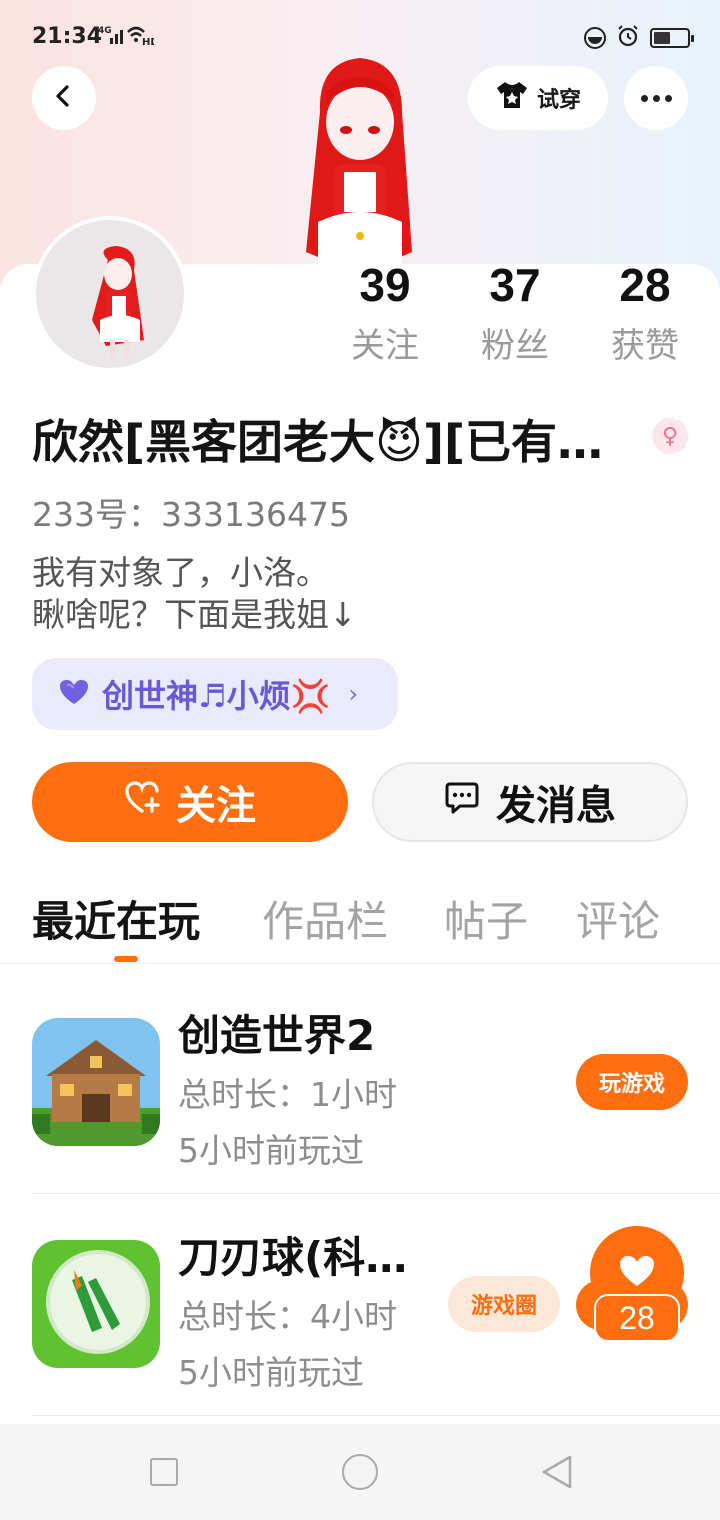  I want to click on game-list-item: 创造世界2 总时长：1小时 5小时前玩过 玩游戏, so click(360, 1083).